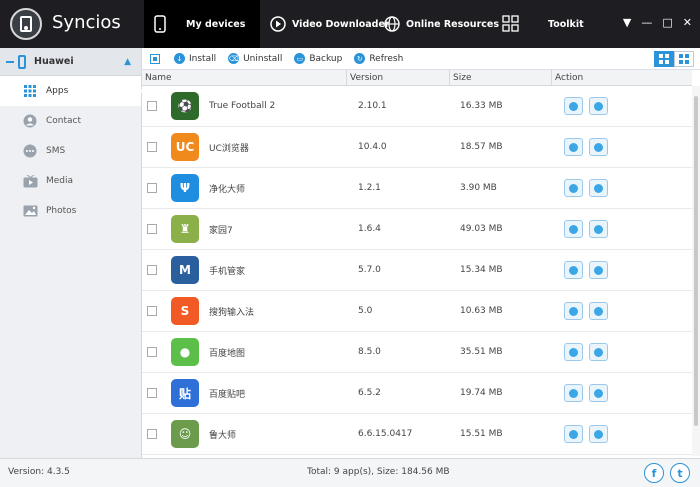  What do you see at coordinates (696, 261) in the screenshot?
I see `scroll-thumb` at bounding box center [696, 261].